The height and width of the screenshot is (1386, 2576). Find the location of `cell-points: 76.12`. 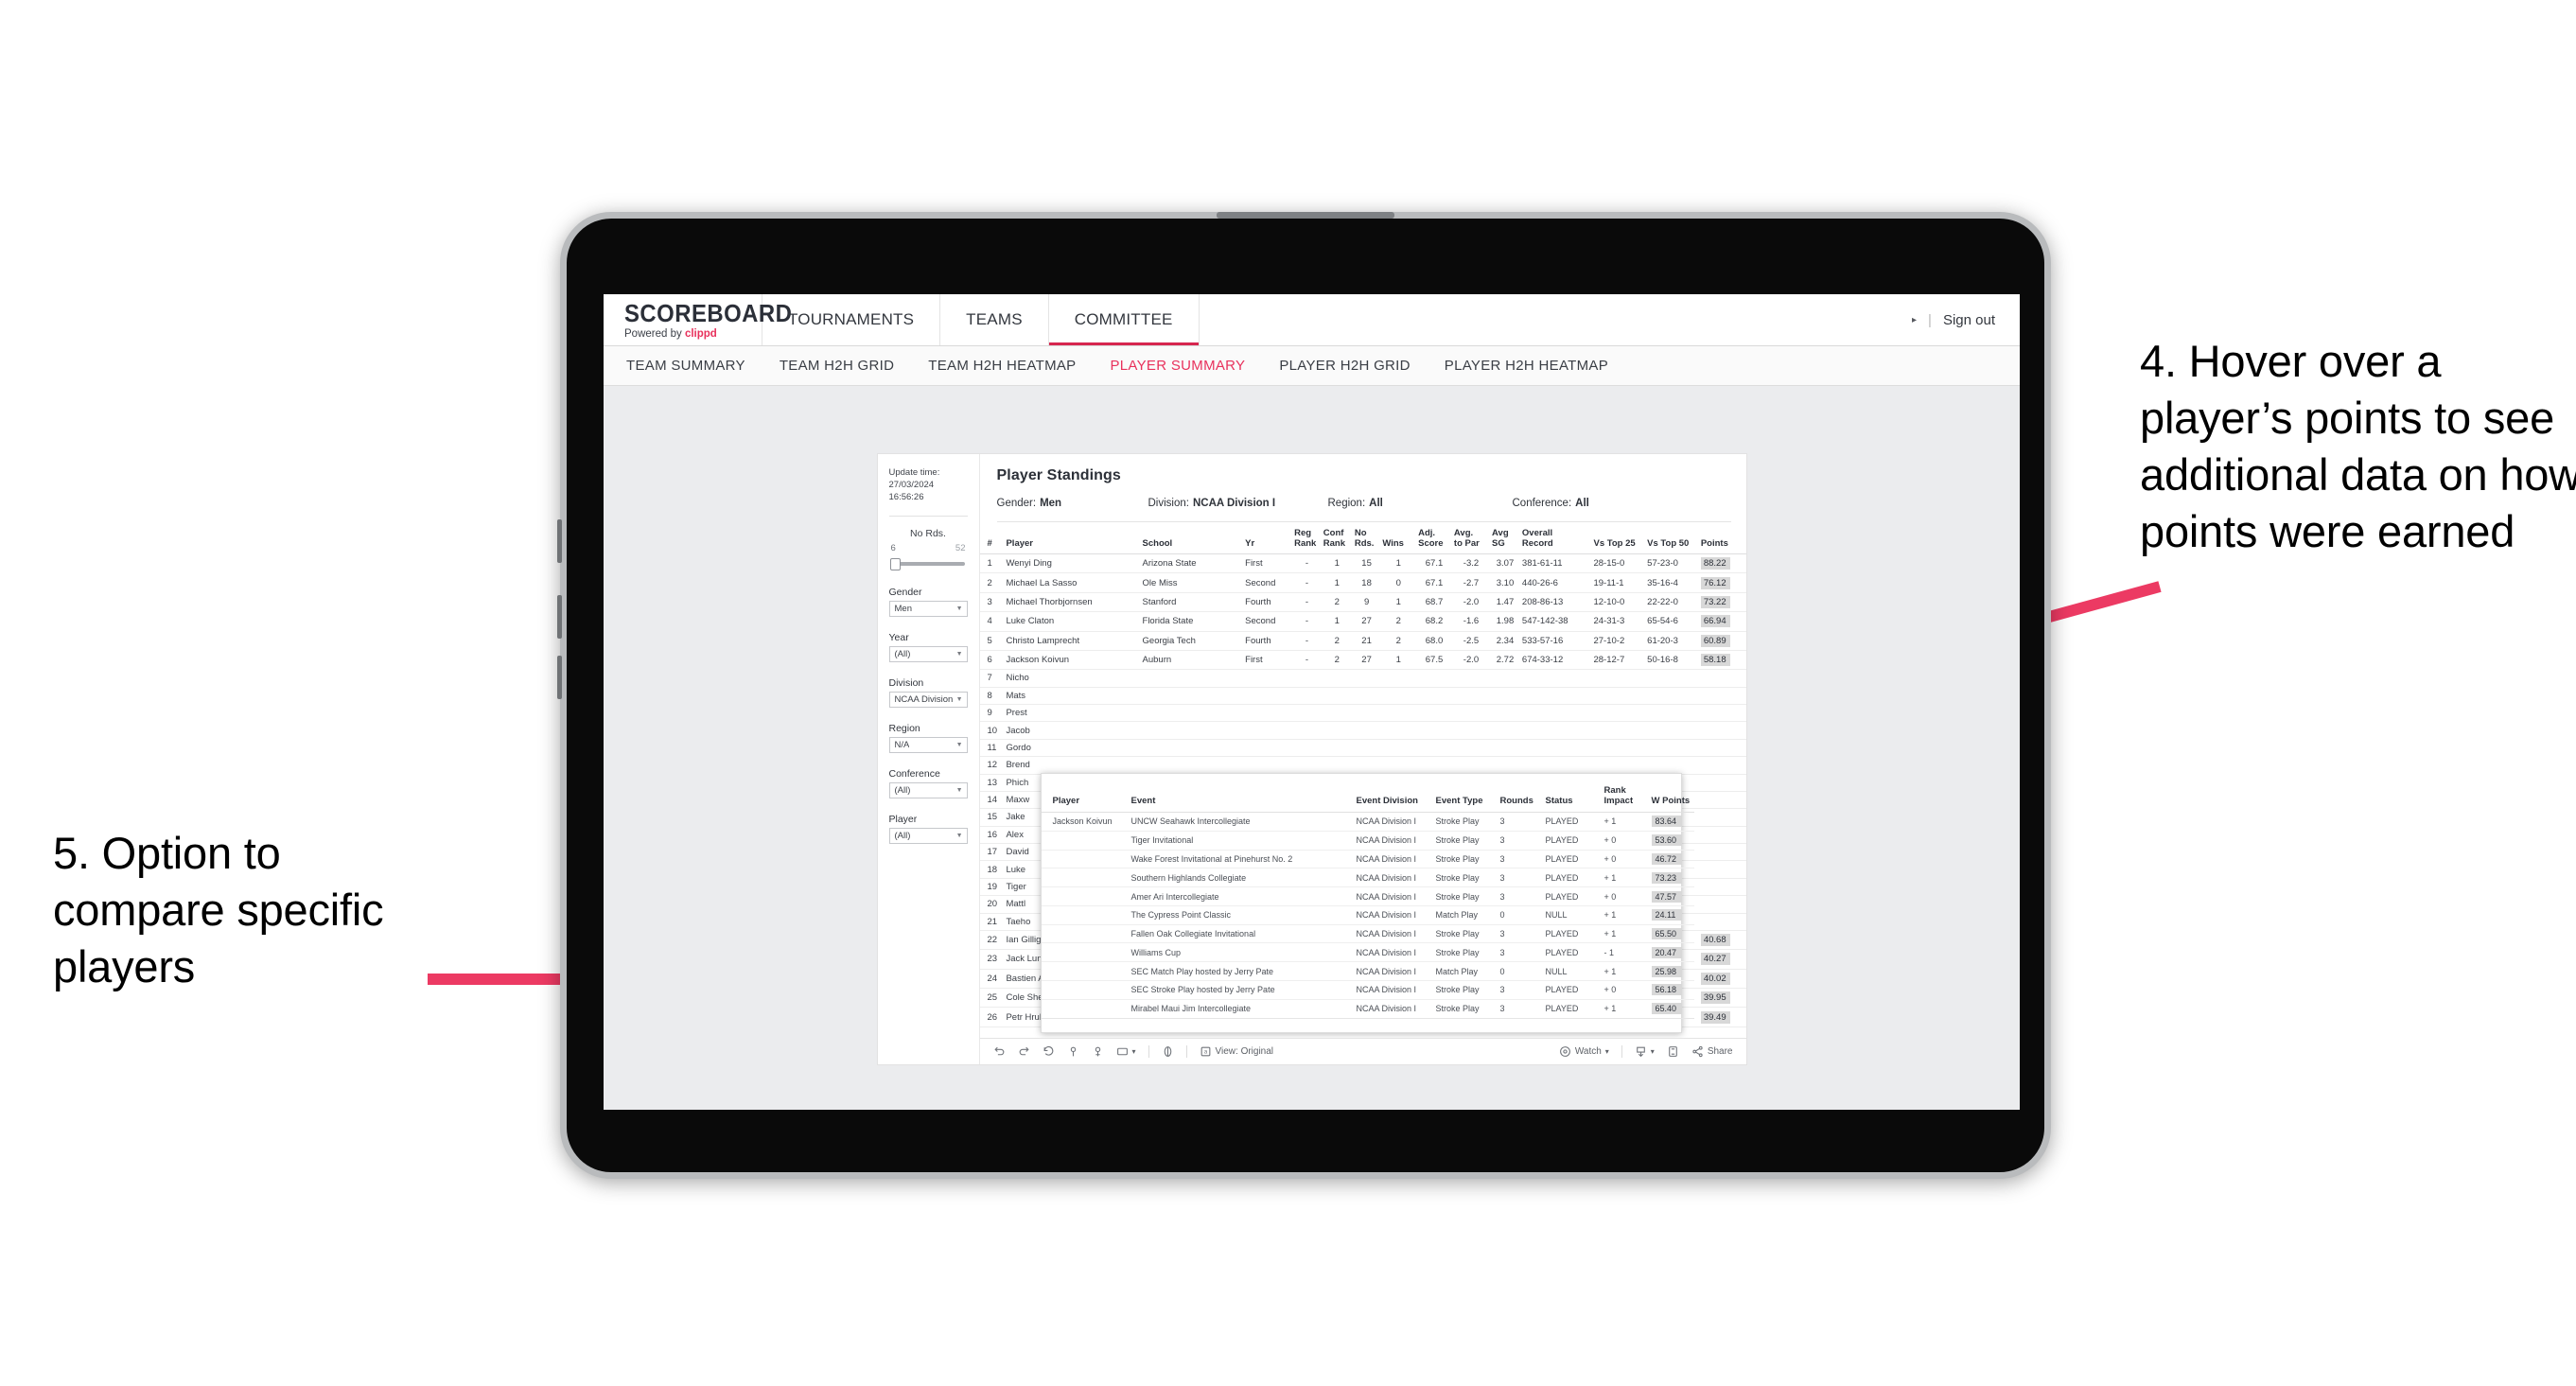

cell-points: 76.12 is located at coordinates (1722, 582).